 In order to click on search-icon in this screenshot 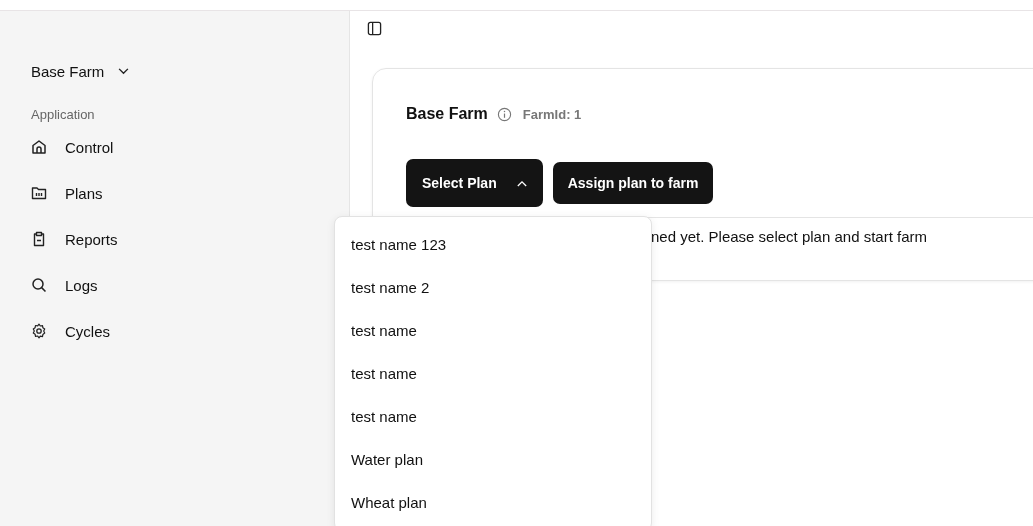, I will do `click(39, 285)`.